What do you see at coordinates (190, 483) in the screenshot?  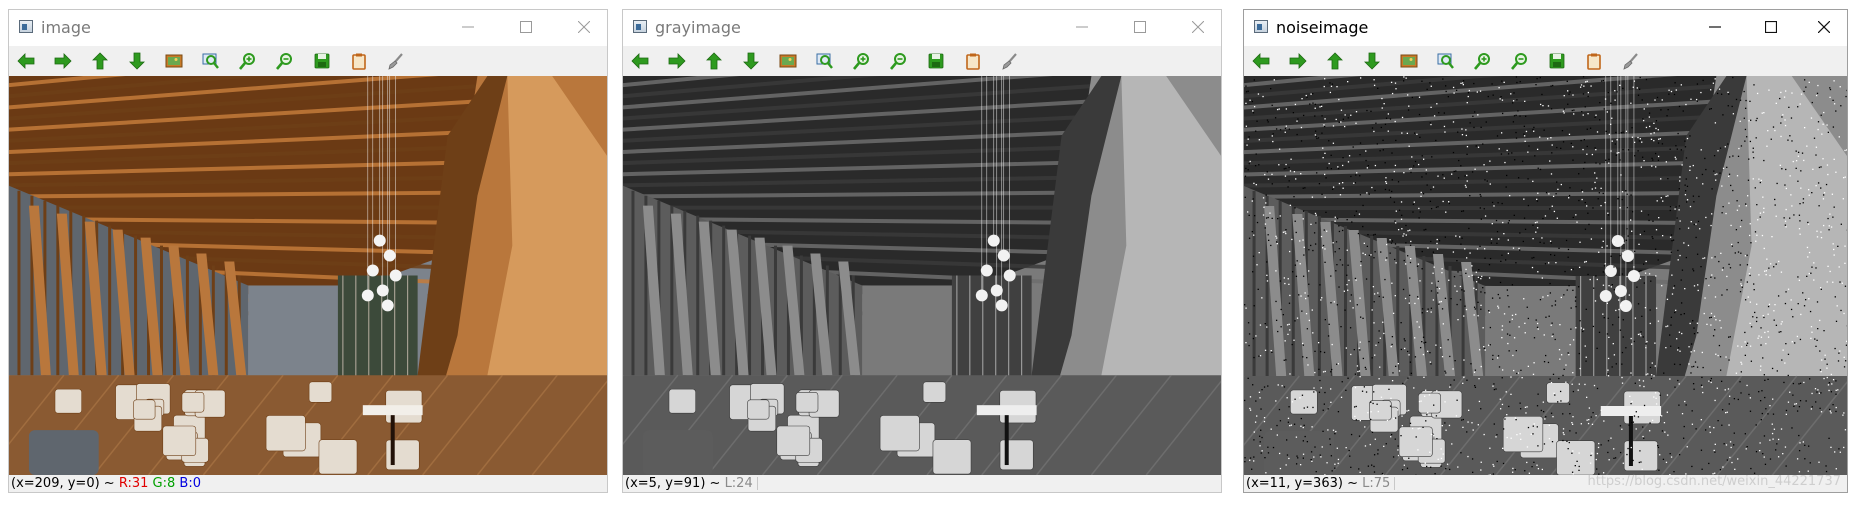 I see `status-blue-value: B:0` at bounding box center [190, 483].